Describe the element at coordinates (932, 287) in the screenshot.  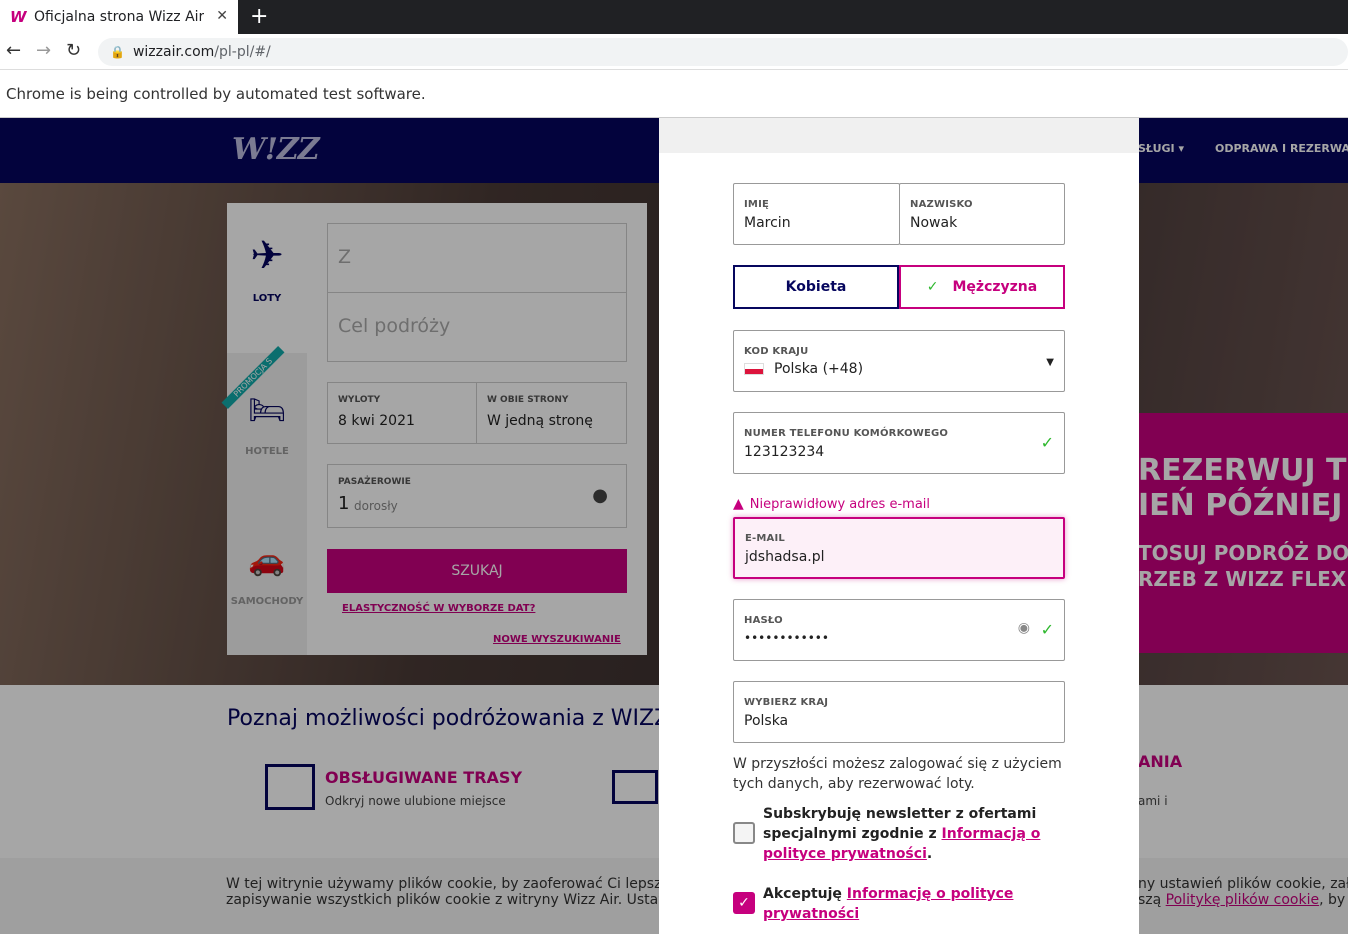
I see `check-icon: ✓` at that location.